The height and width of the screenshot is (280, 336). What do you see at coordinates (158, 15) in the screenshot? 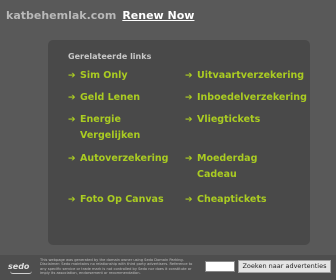
I see `renew-now-link: Renew Now` at bounding box center [158, 15].